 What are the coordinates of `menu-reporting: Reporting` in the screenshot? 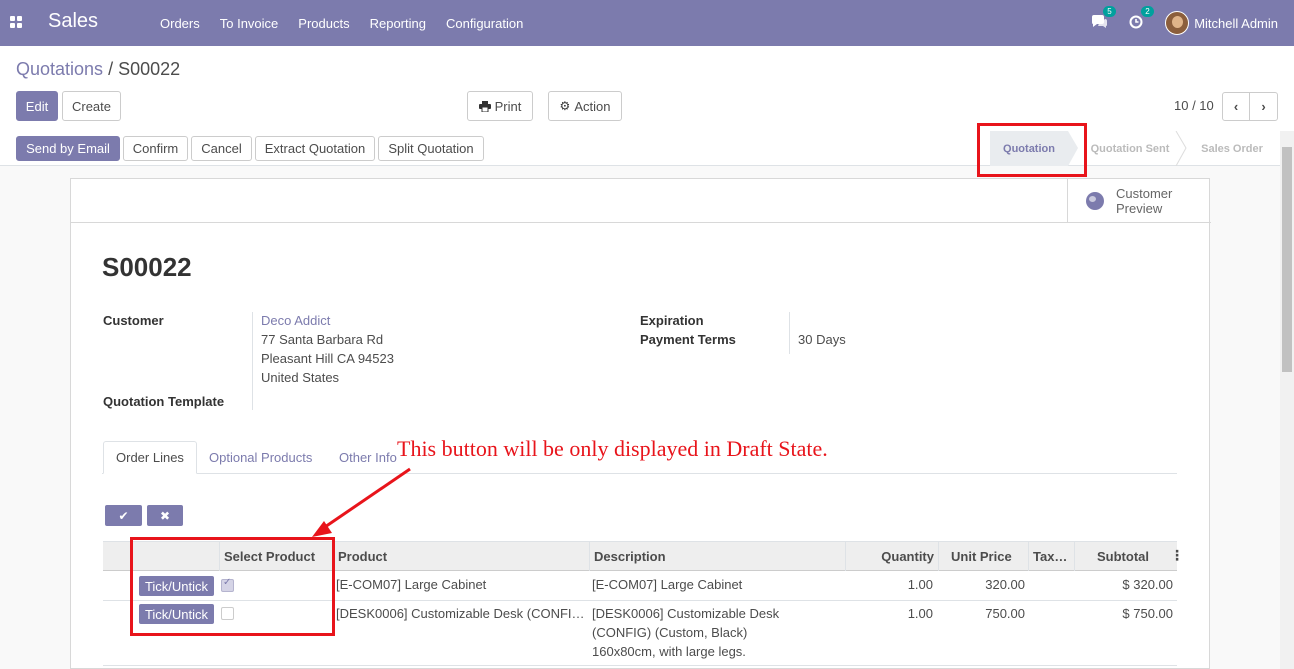 It's located at (398, 23).